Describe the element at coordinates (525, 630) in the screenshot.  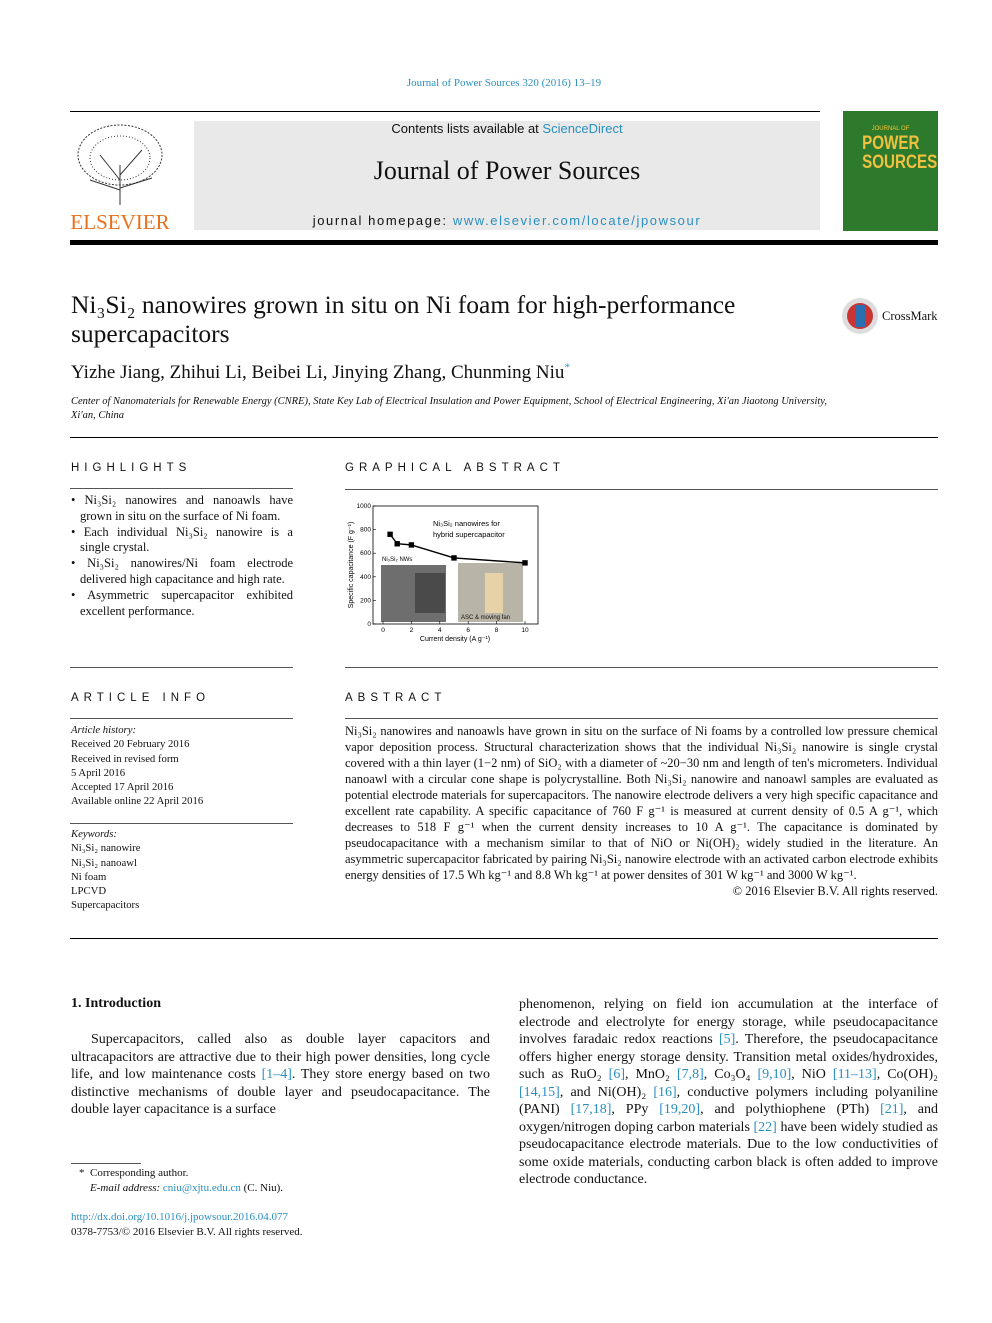
I see `x-tick-label: 10` at that location.